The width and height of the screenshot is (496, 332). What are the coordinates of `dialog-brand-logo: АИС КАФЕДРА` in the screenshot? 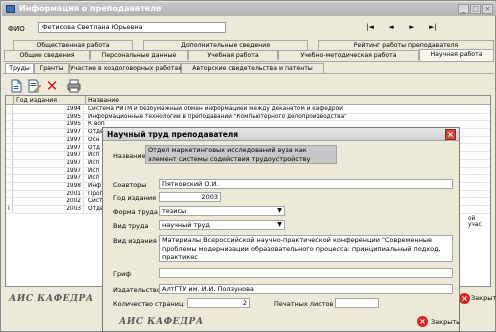 It's located at (161, 322).